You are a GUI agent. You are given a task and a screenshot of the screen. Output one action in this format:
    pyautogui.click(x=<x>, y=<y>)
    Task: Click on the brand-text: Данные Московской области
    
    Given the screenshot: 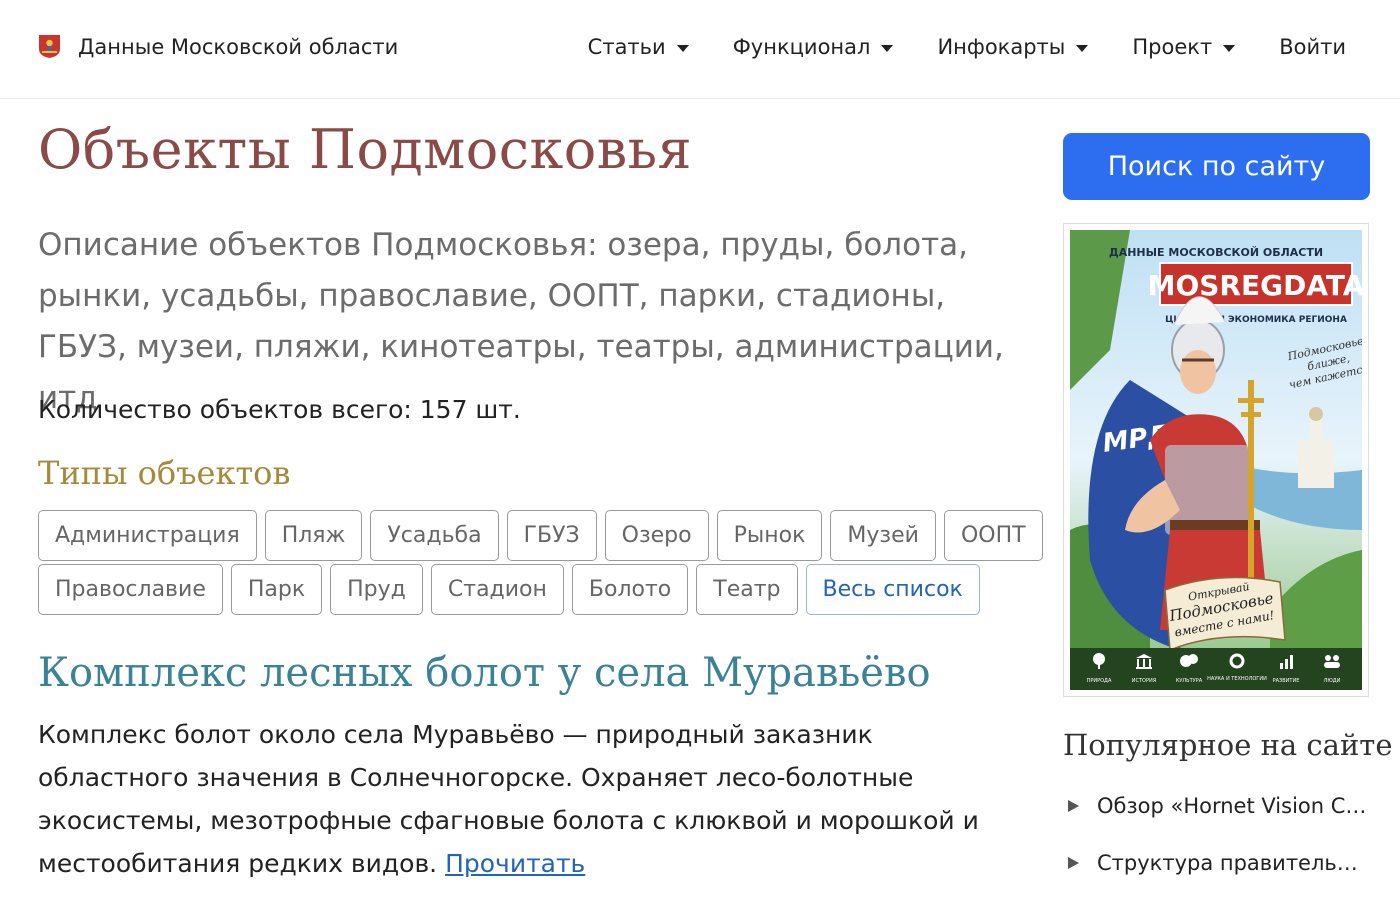 What is the action you would take?
    pyautogui.click(x=238, y=46)
    